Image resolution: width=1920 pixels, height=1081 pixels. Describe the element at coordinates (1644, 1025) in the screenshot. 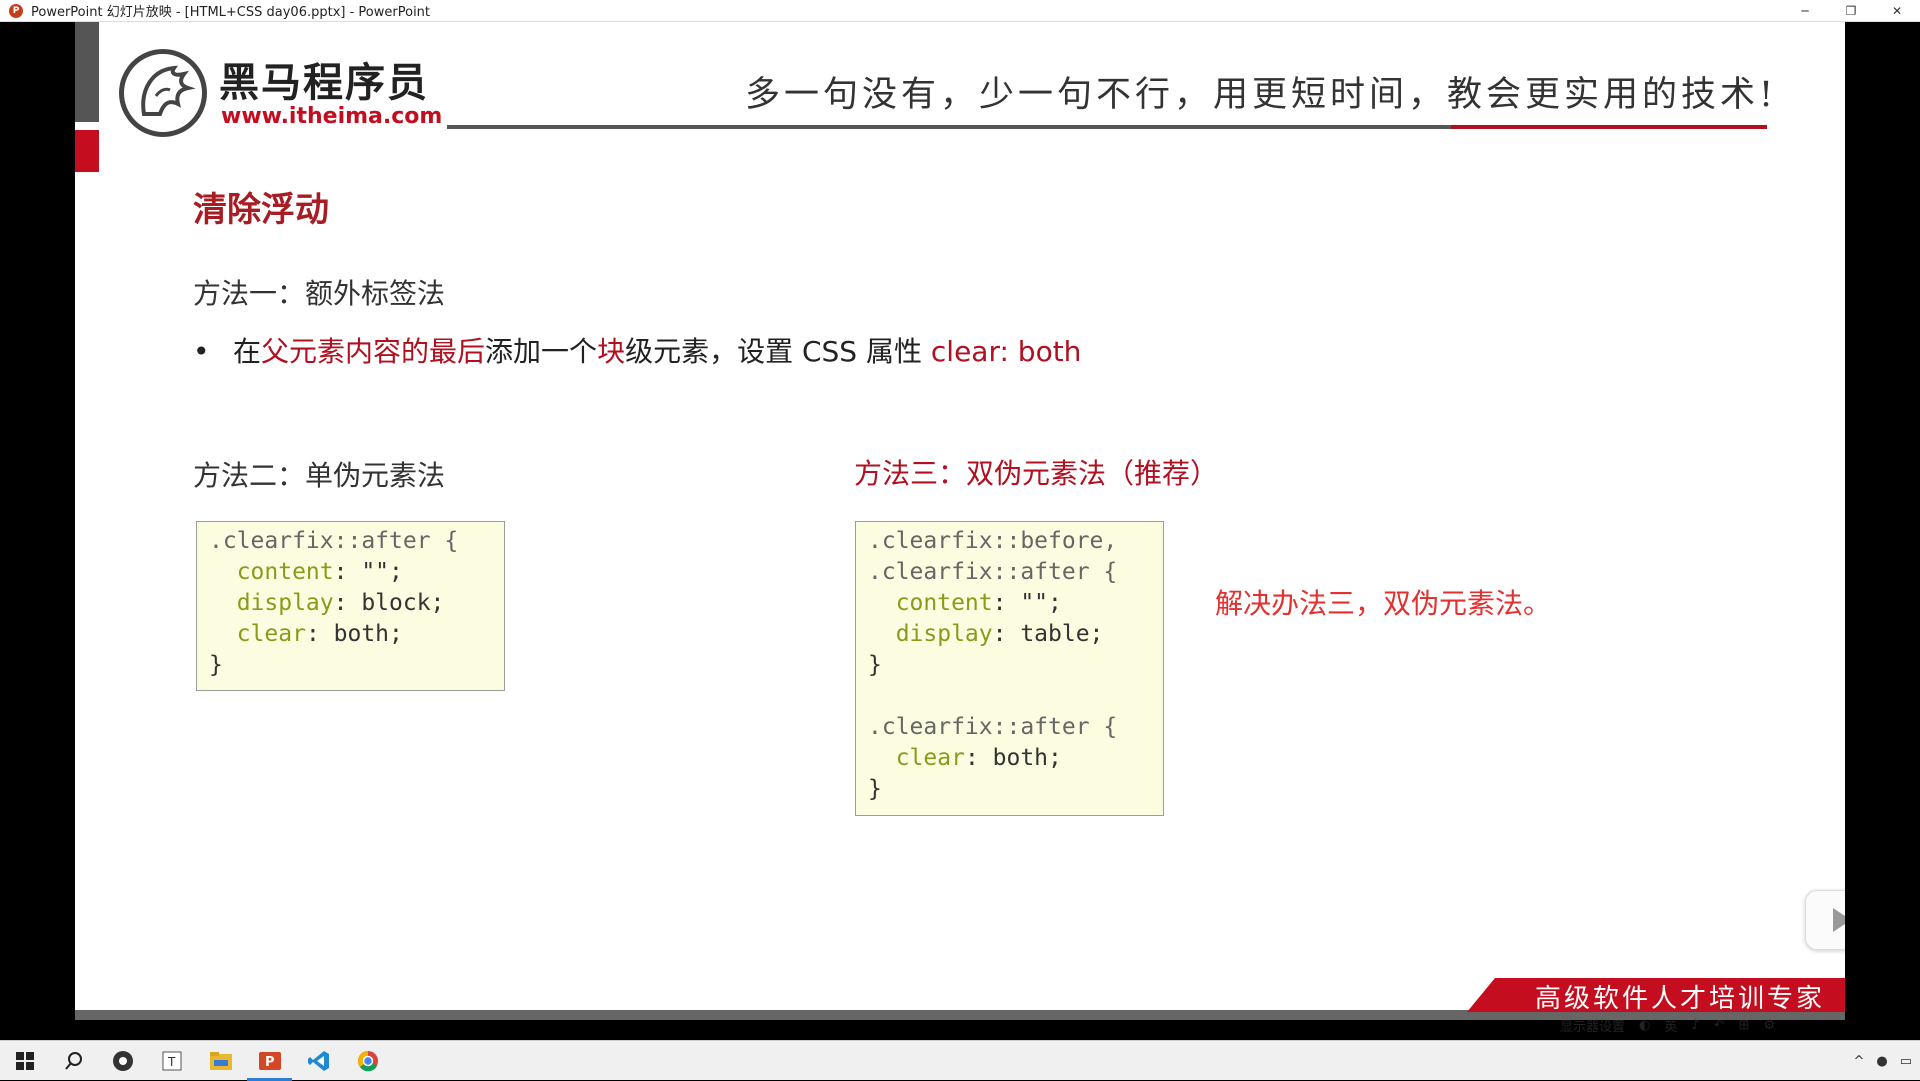

I see `theme-icon: ◐` at that location.